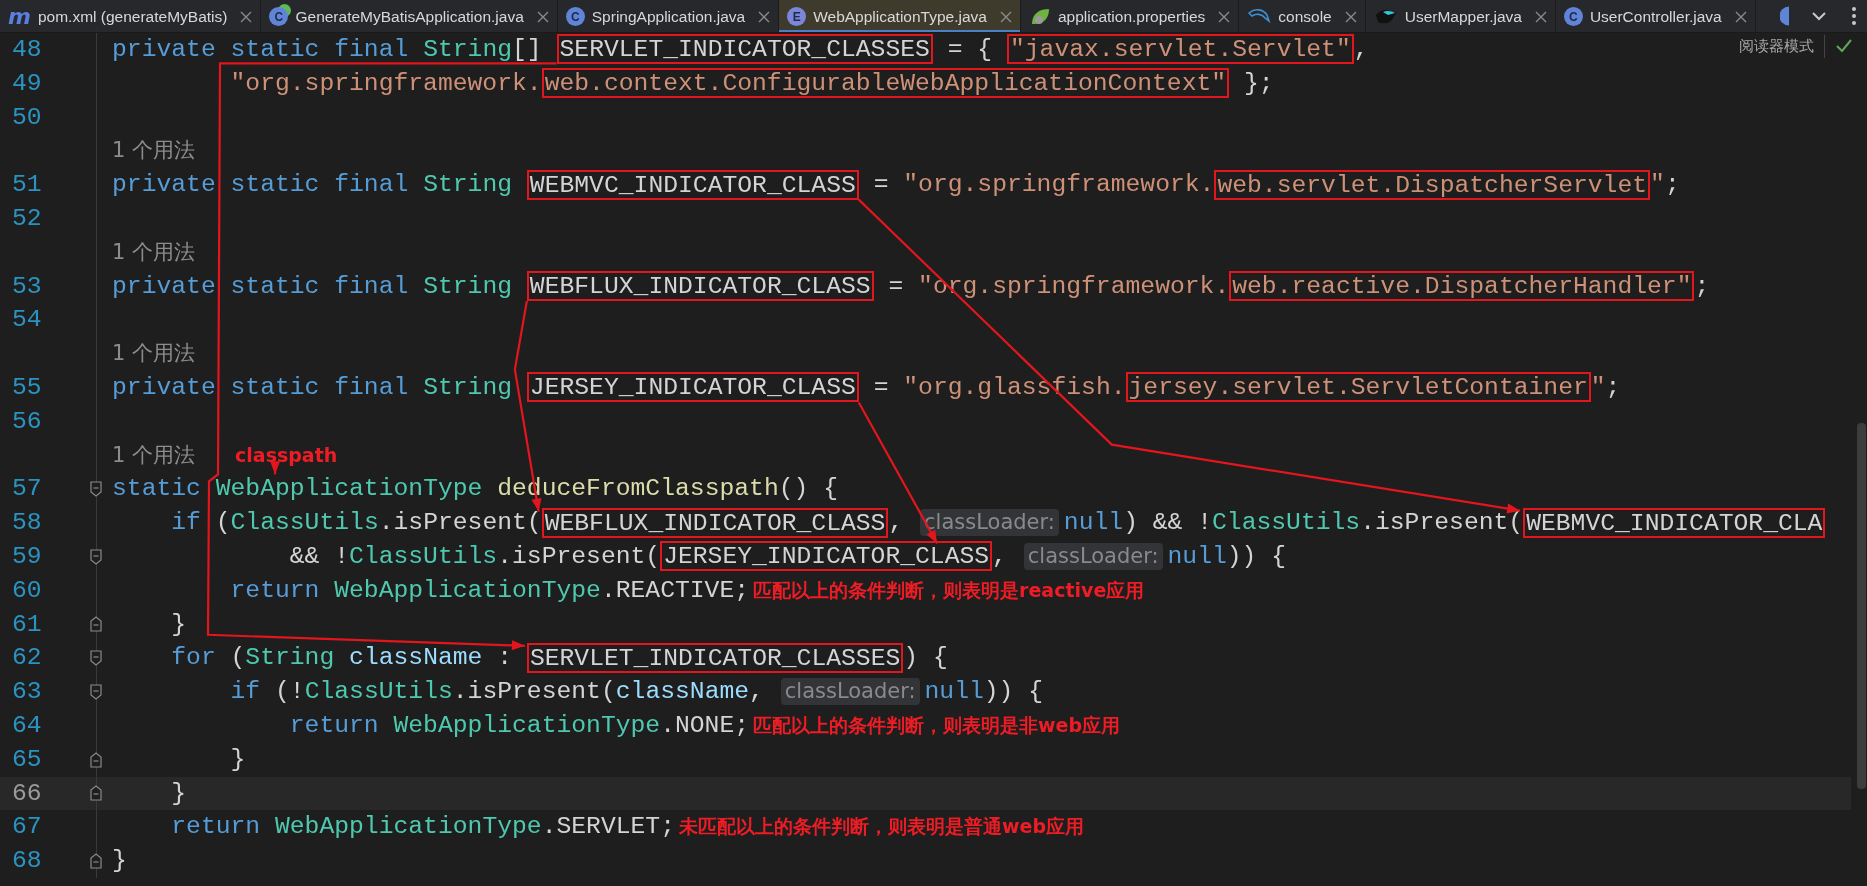 Image resolution: width=1867 pixels, height=886 pixels. I want to click on code-text: (!, so click(290, 691).